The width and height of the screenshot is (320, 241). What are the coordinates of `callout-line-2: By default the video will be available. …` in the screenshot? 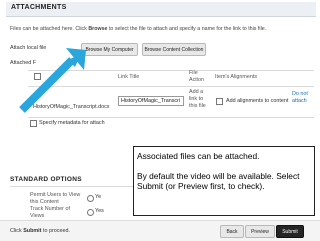 It's located at (218, 181).